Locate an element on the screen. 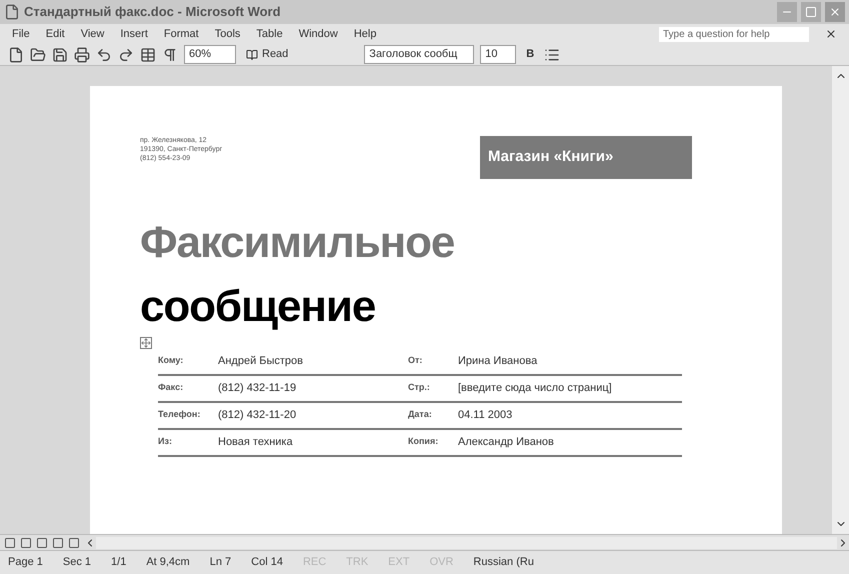 The height and width of the screenshot is (574, 849). redo-icon is located at coordinates (126, 54).